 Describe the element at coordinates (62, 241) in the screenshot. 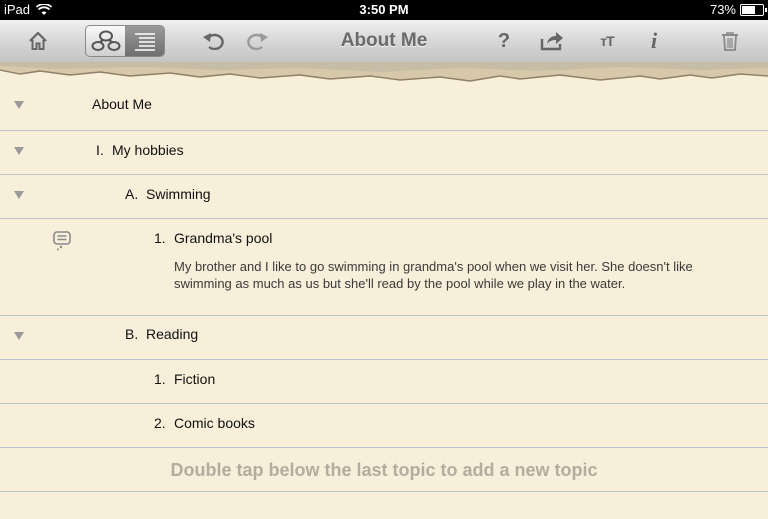

I see `note-bubble-icon` at that location.